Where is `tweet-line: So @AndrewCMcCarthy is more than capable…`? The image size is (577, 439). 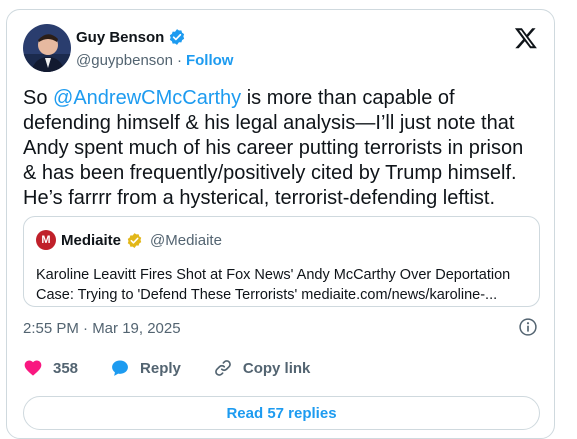
tweet-line: So @AndrewCMcCarthy is more than capable… is located at coordinates (283, 98).